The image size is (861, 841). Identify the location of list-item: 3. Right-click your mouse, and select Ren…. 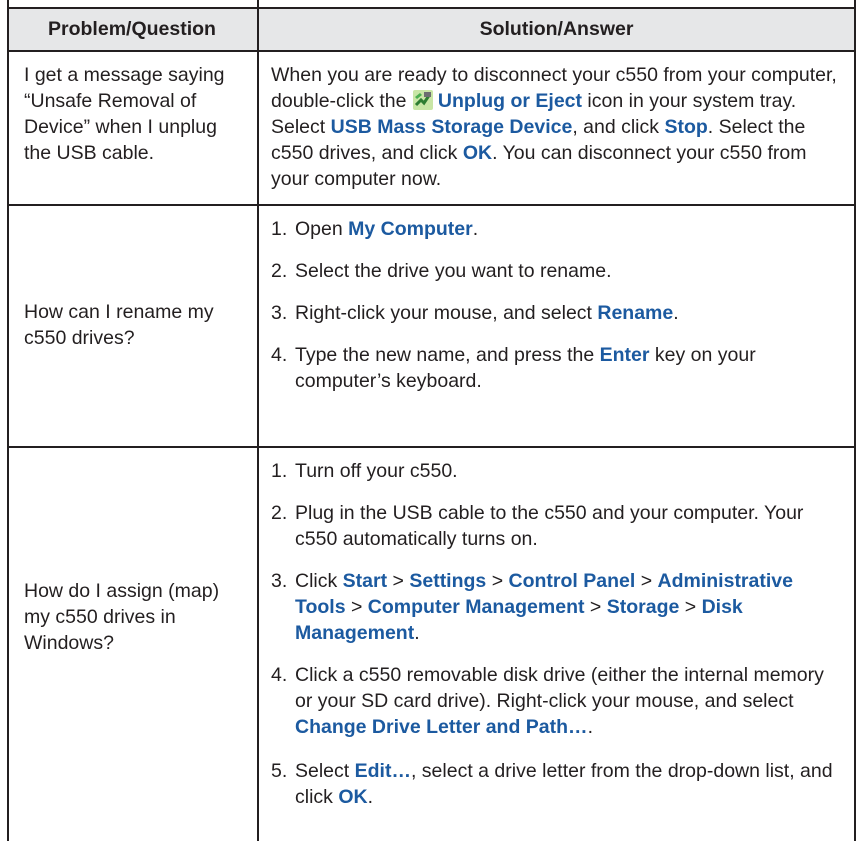
(475, 313).